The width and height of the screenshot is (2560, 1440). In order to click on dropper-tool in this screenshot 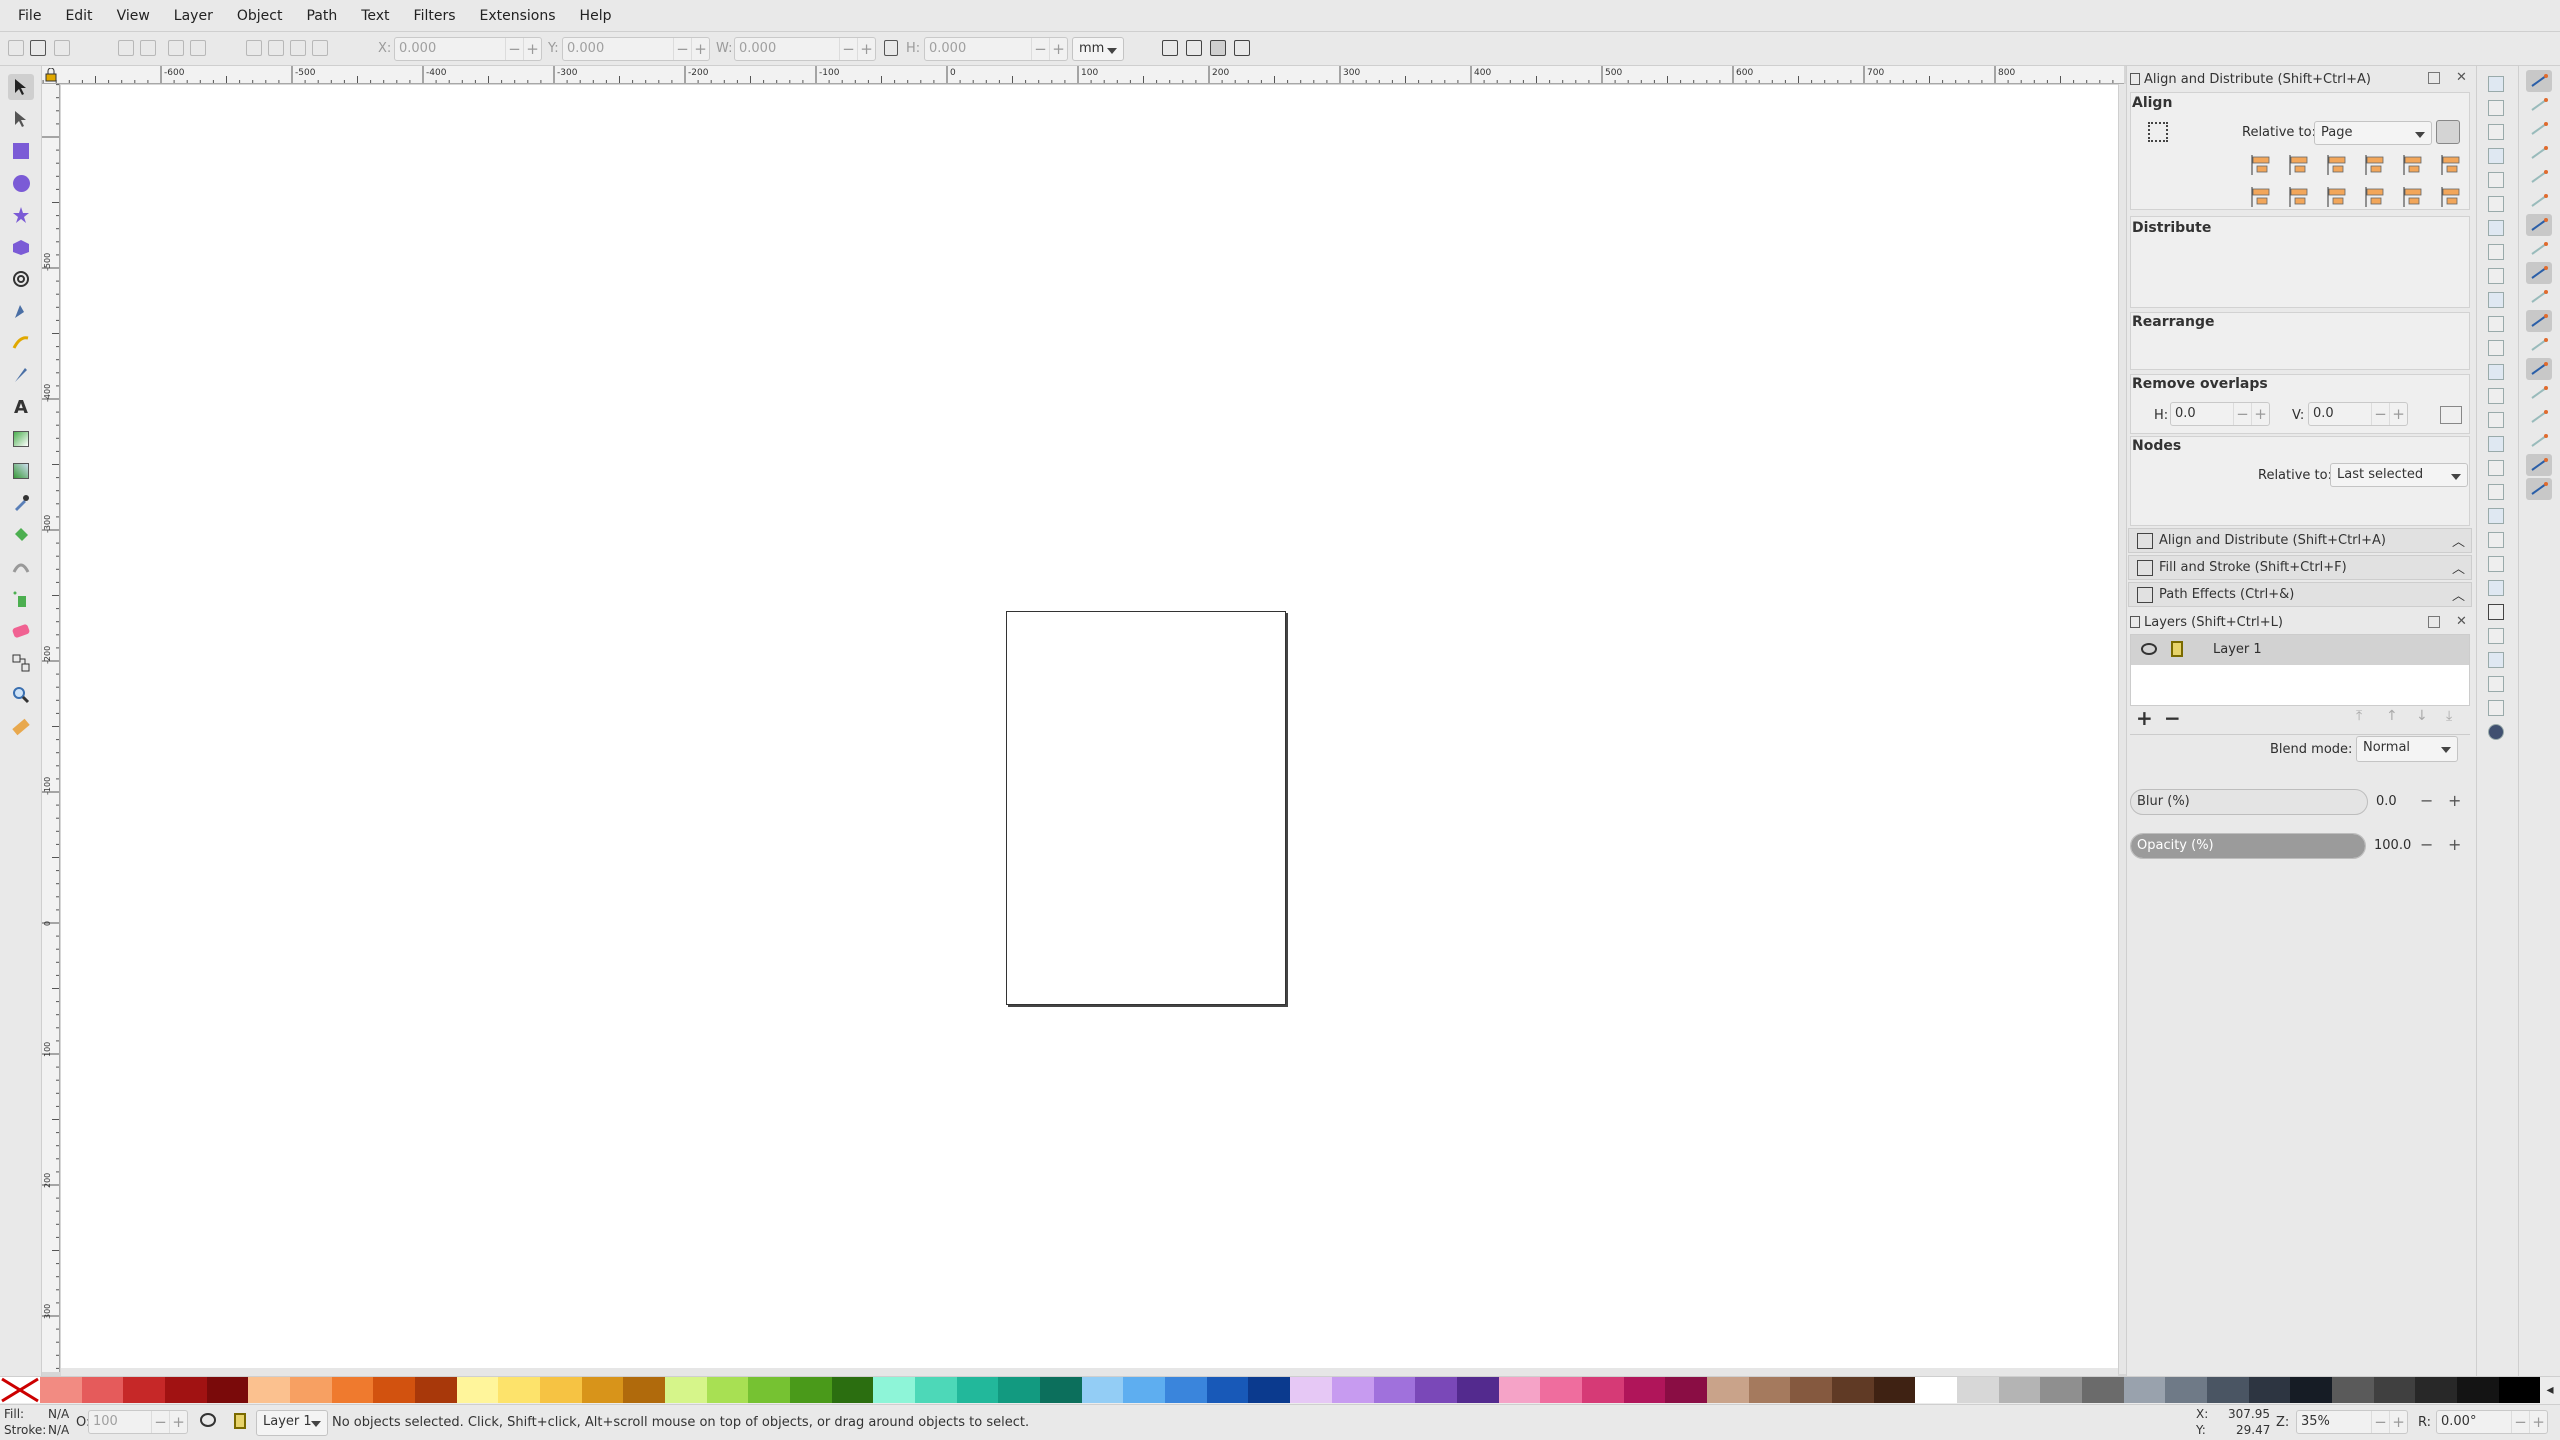, I will do `click(21, 503)`.